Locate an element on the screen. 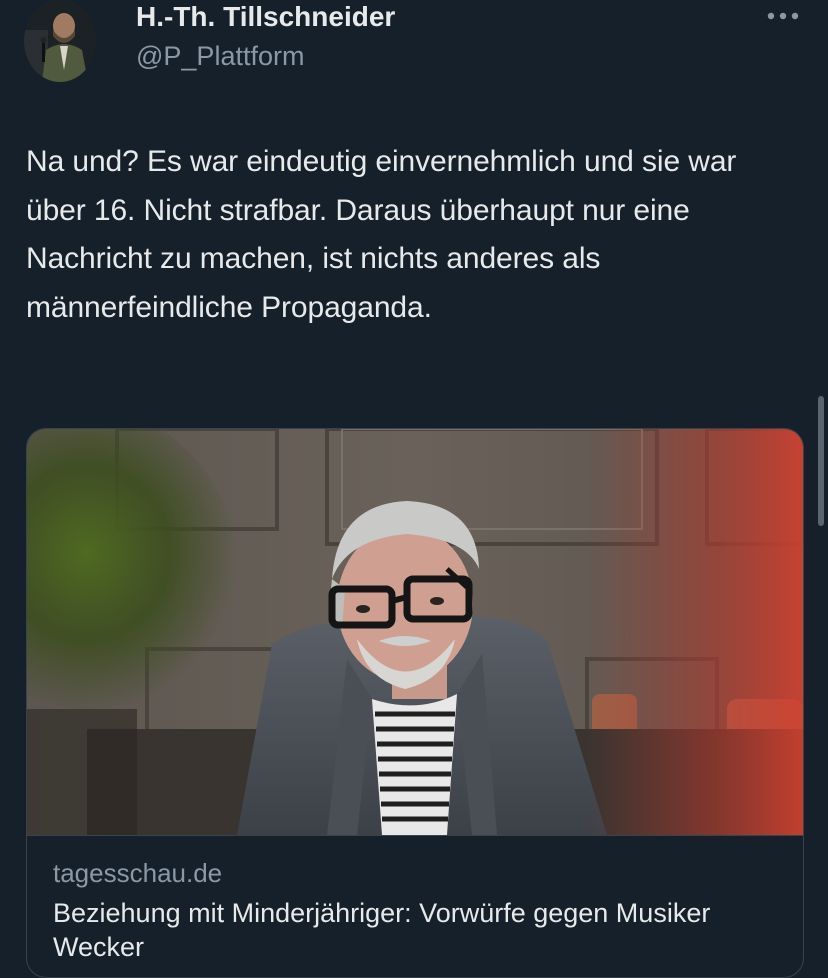 The width and height of the screenshot is (828, 978). avatar-photo is located at coordinates (60, 41).